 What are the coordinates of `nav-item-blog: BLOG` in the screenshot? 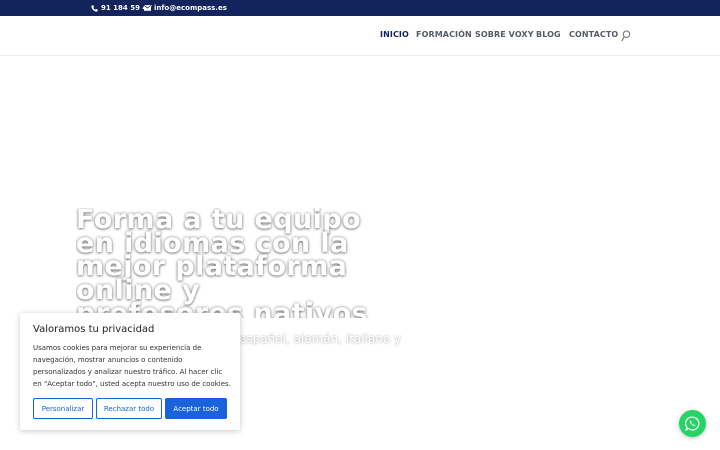 It's located at (548, 34).